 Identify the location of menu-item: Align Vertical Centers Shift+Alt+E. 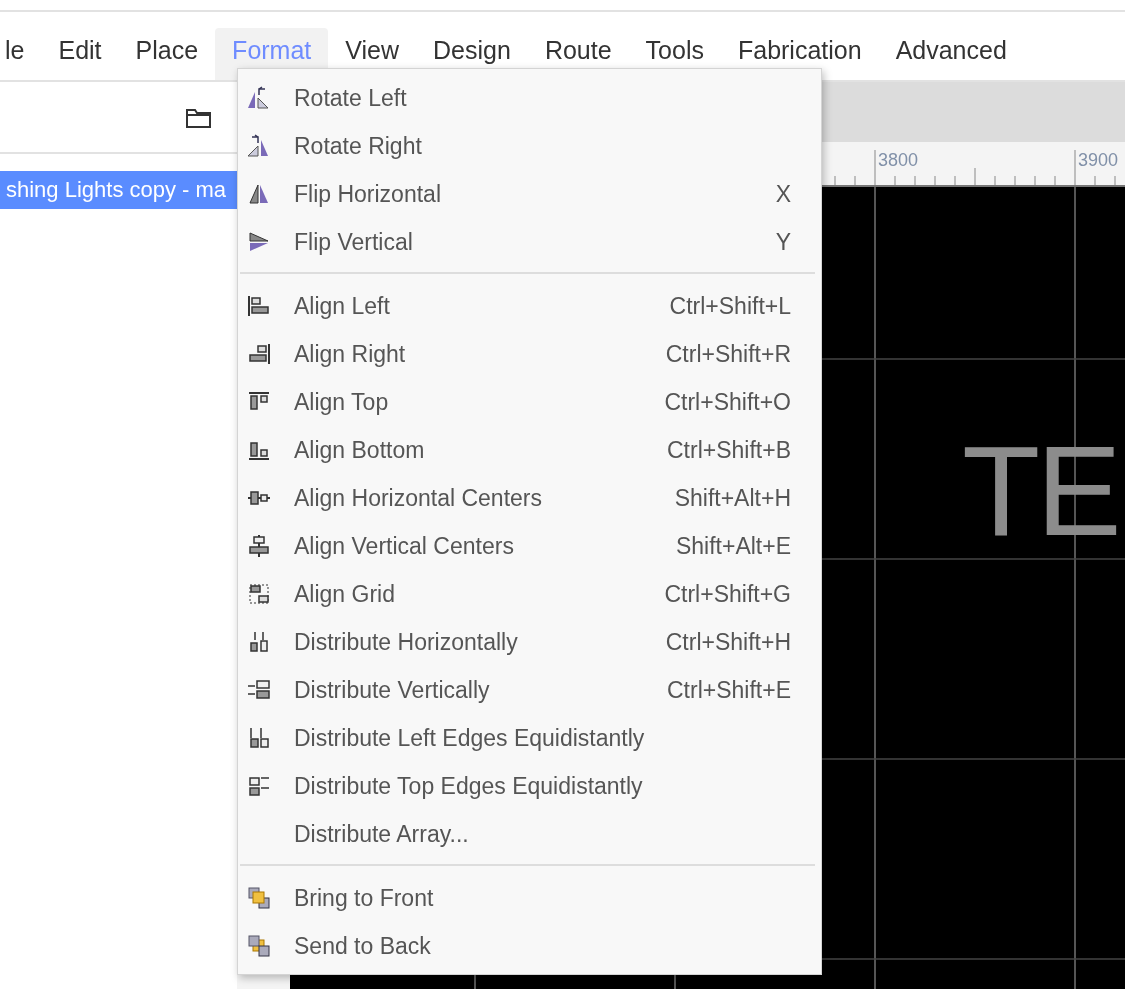
(529, 546).